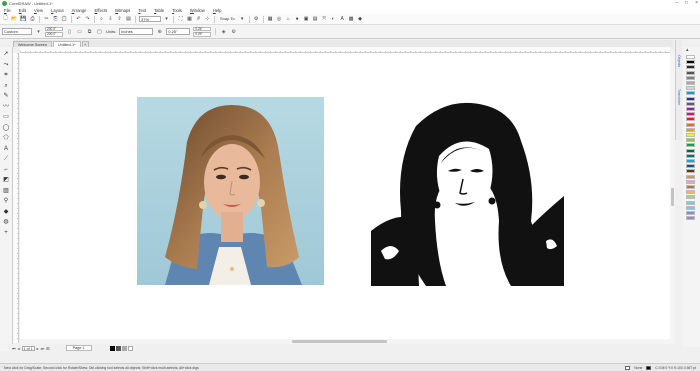 This screenshot has height=371, width=700. What do you see at coordinates (6, 201) in the screenshot?
I see `eyedropper-icon: ⚲` at bounding box center [6, 201].